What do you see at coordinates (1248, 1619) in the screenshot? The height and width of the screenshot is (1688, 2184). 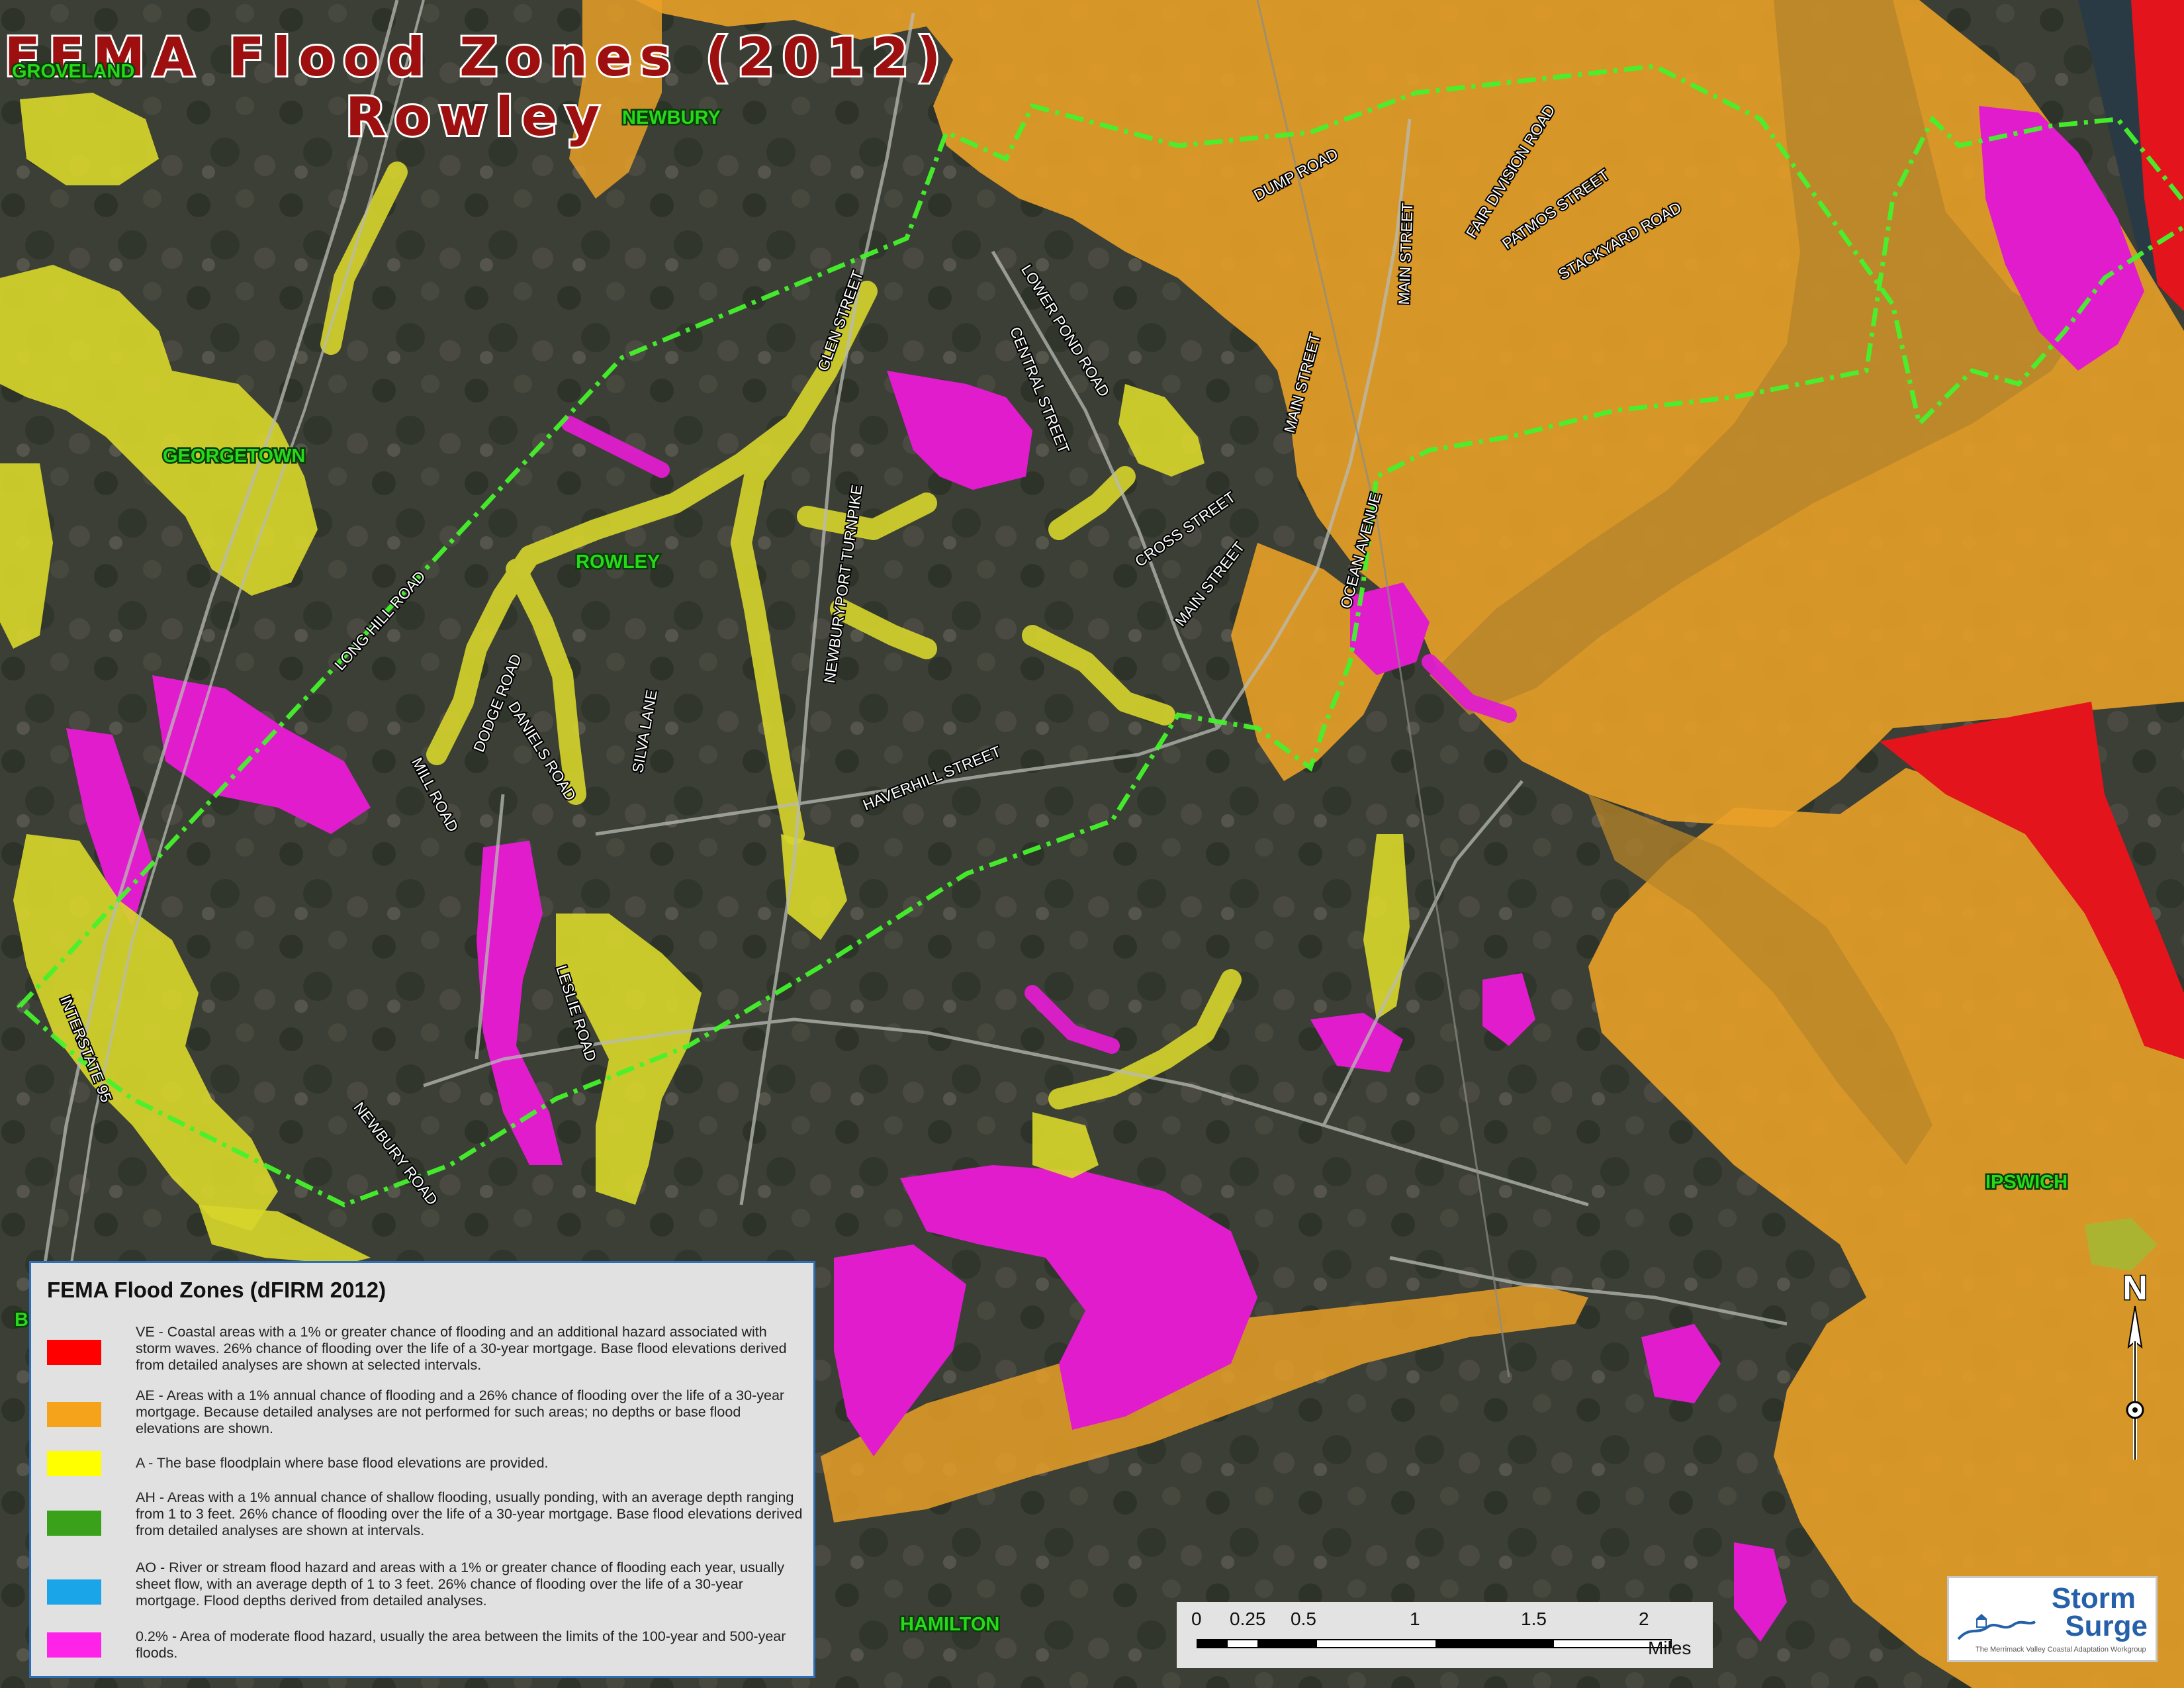 I see `scale-label-0-25: 0.25` at bounding box center [1248, 1619].